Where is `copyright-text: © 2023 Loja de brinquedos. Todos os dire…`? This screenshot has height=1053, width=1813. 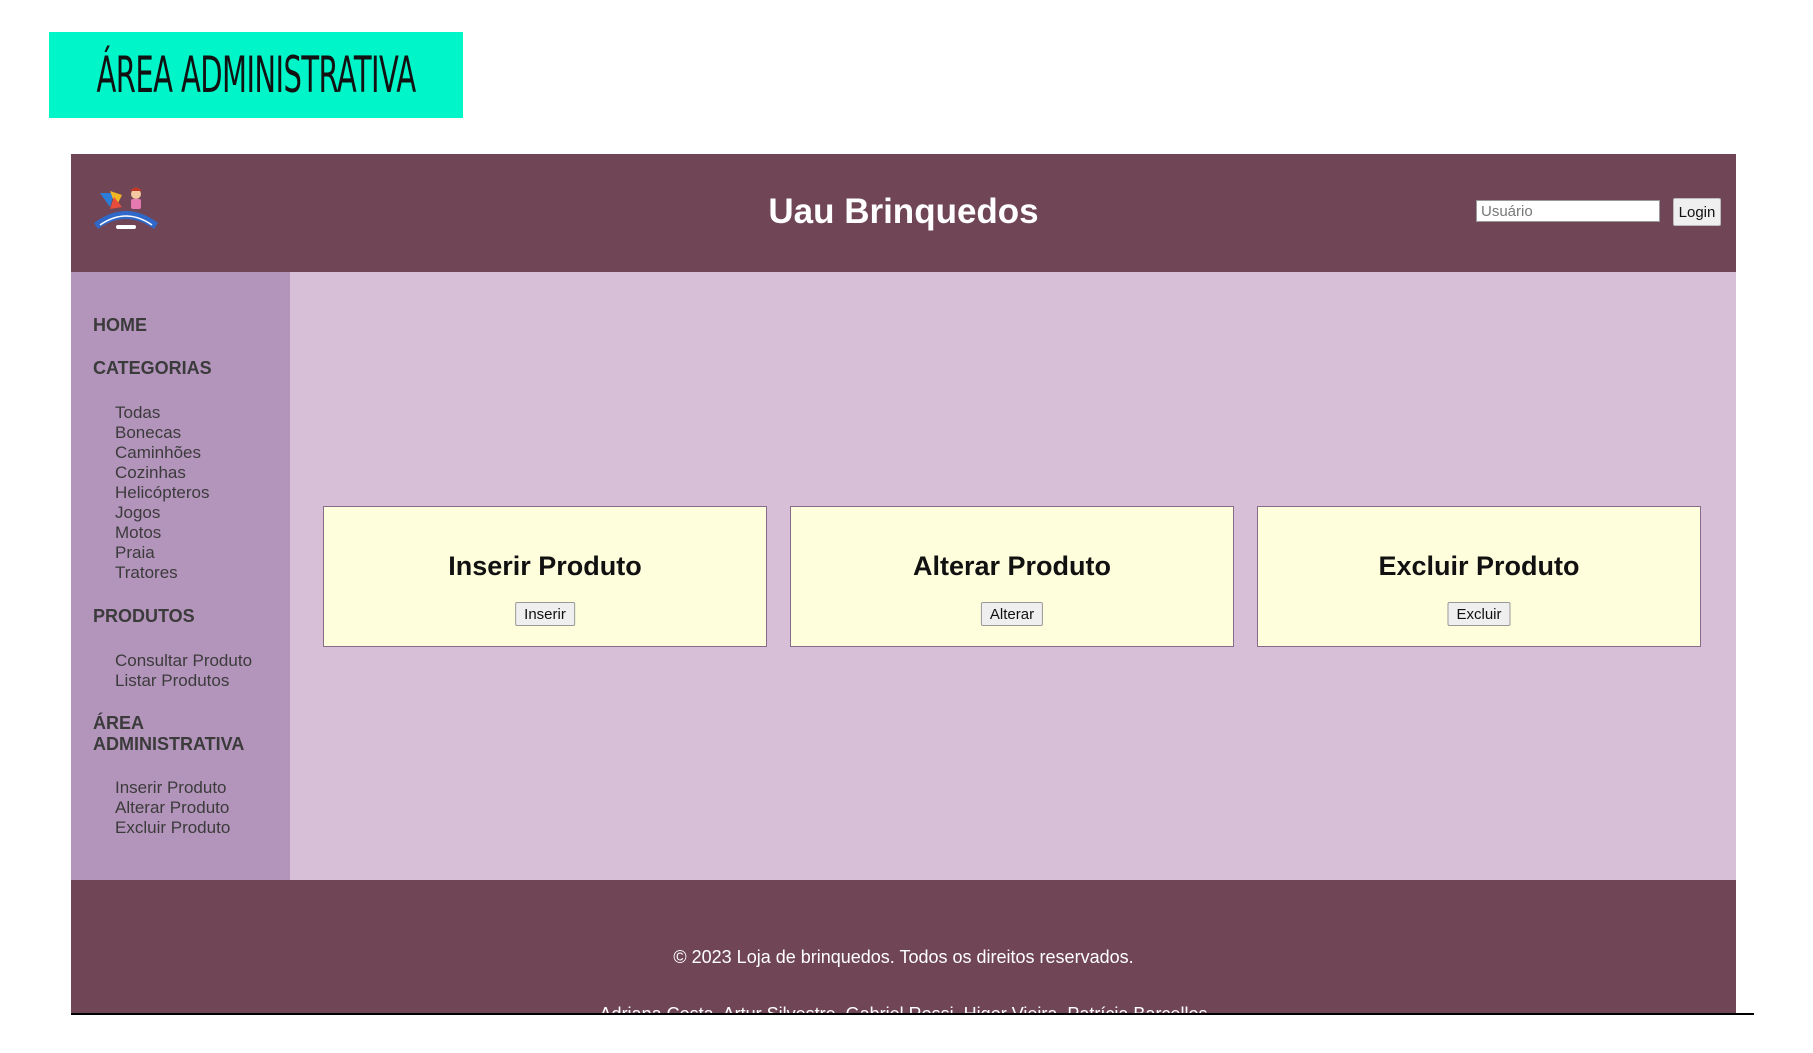
copyright-text: © 2023 Loja de brinquedos. Todos os dire… is located at coordinates (903, 957).